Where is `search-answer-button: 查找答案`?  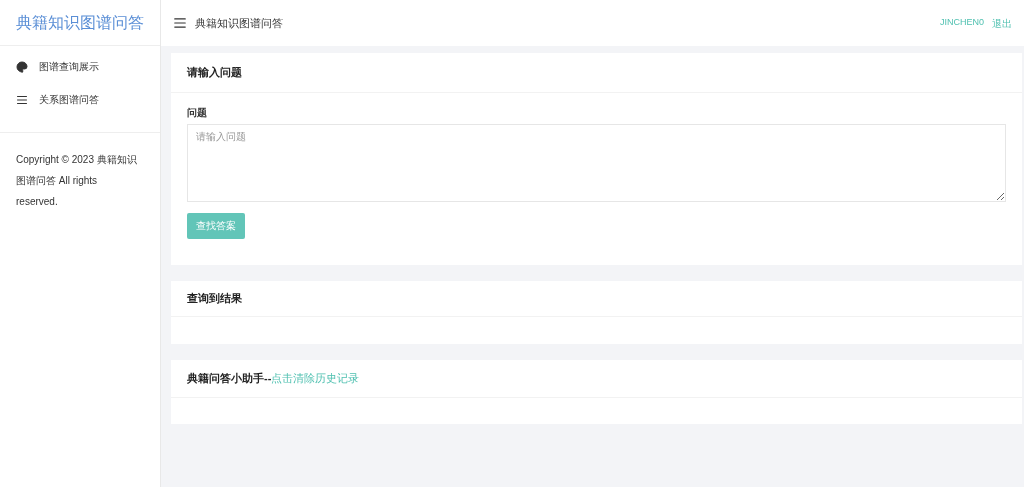
search-answer-button: 查找答案 is located at coordinates (216, 225).